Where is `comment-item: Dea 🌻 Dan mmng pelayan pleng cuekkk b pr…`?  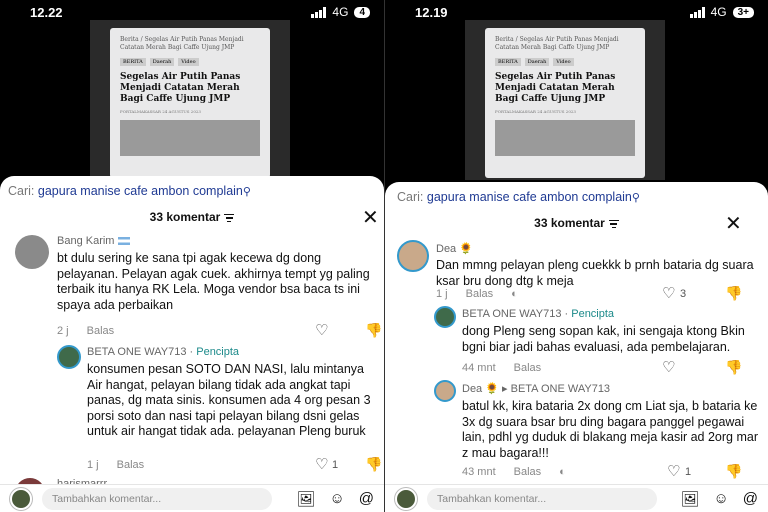
comment-item: Dea 🌻 Dan mmng pelayan pleng cuekkk b pr… is located at coordinates (596, 265).